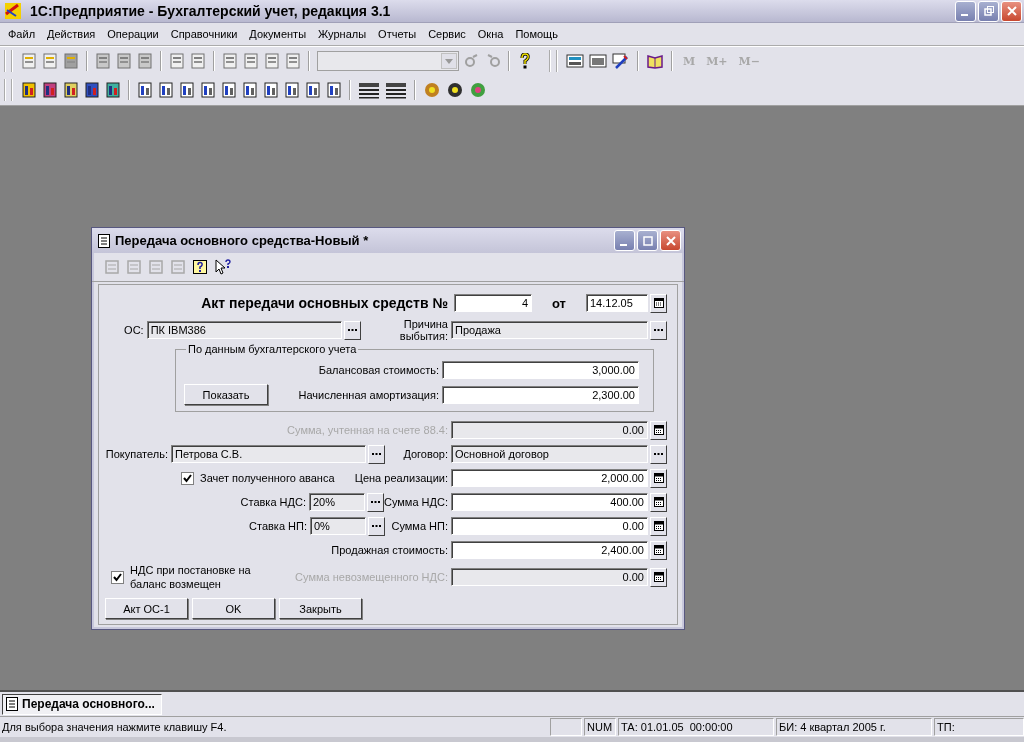 Image resolution: width=1024 pixels, height=742 pixels. Describe the element at coordinates (979, 727) in the screenshot. I see `status-cell: ТП:` at that location.